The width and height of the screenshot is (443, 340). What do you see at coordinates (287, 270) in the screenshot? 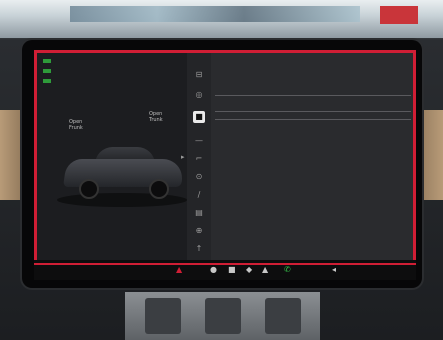
I see `phone-icon: ✆` at bounding box center [287, 270].